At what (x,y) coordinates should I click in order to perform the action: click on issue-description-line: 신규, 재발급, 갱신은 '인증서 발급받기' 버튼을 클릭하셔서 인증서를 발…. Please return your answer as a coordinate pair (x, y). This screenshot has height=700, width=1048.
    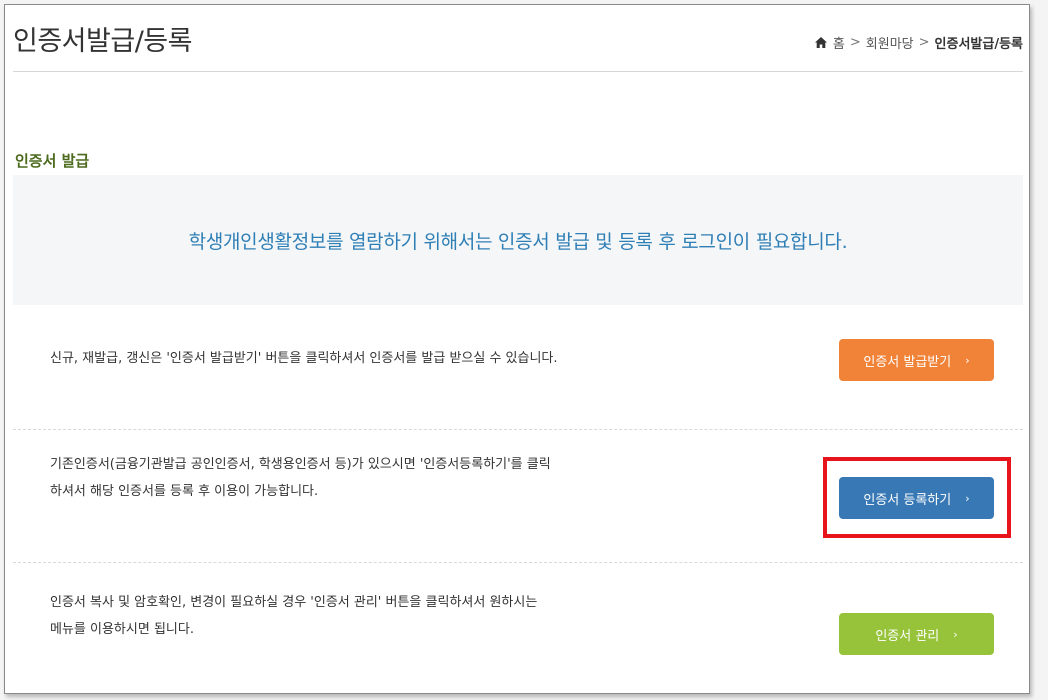
    Looking at the image, I should click on (304, 358).